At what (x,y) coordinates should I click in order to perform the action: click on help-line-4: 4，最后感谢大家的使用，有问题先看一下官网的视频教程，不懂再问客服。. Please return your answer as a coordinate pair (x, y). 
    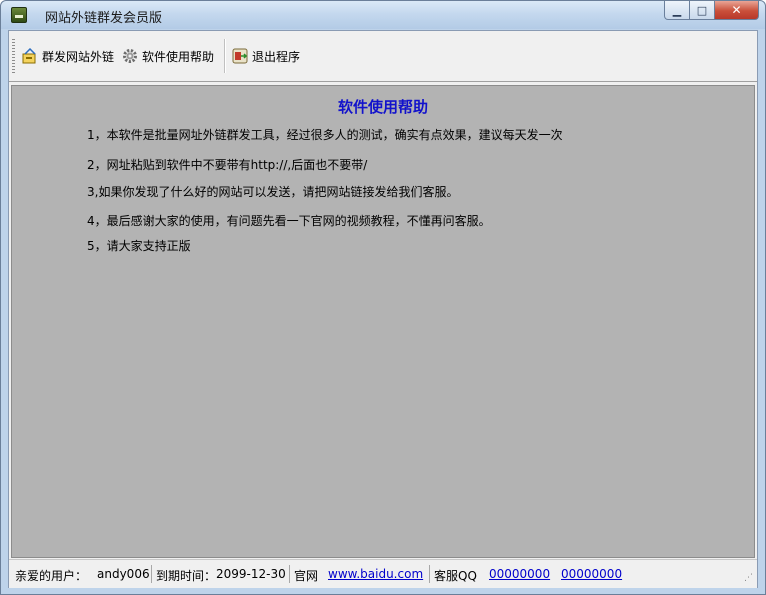
    Looking at the image, I should click on (289, 221).